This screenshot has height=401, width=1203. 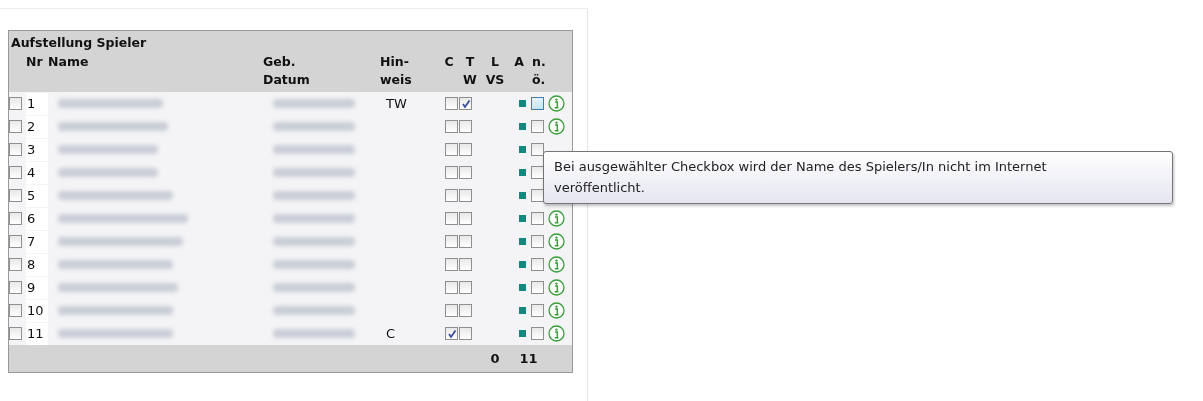 What do you see at coordinates (539, 71) in the screenshot?
I see `column-header: n. ö.` at bounding box center [539, 71].